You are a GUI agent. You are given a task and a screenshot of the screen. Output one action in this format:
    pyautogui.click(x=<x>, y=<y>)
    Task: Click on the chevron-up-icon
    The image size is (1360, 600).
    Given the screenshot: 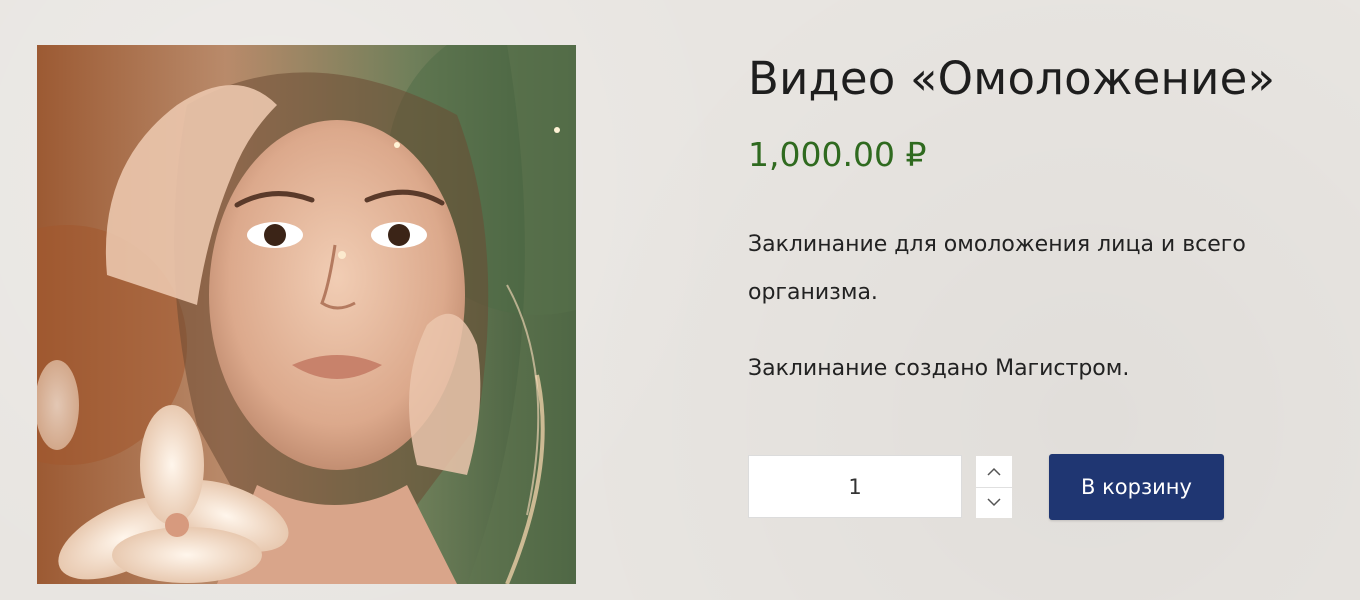 What is the action you would take?
    pyautogui.click(x=994, y=471)
    